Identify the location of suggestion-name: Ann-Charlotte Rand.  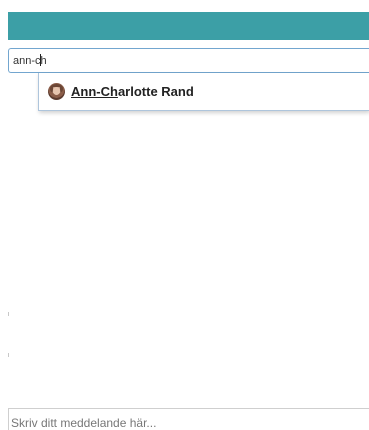
(132, 91).